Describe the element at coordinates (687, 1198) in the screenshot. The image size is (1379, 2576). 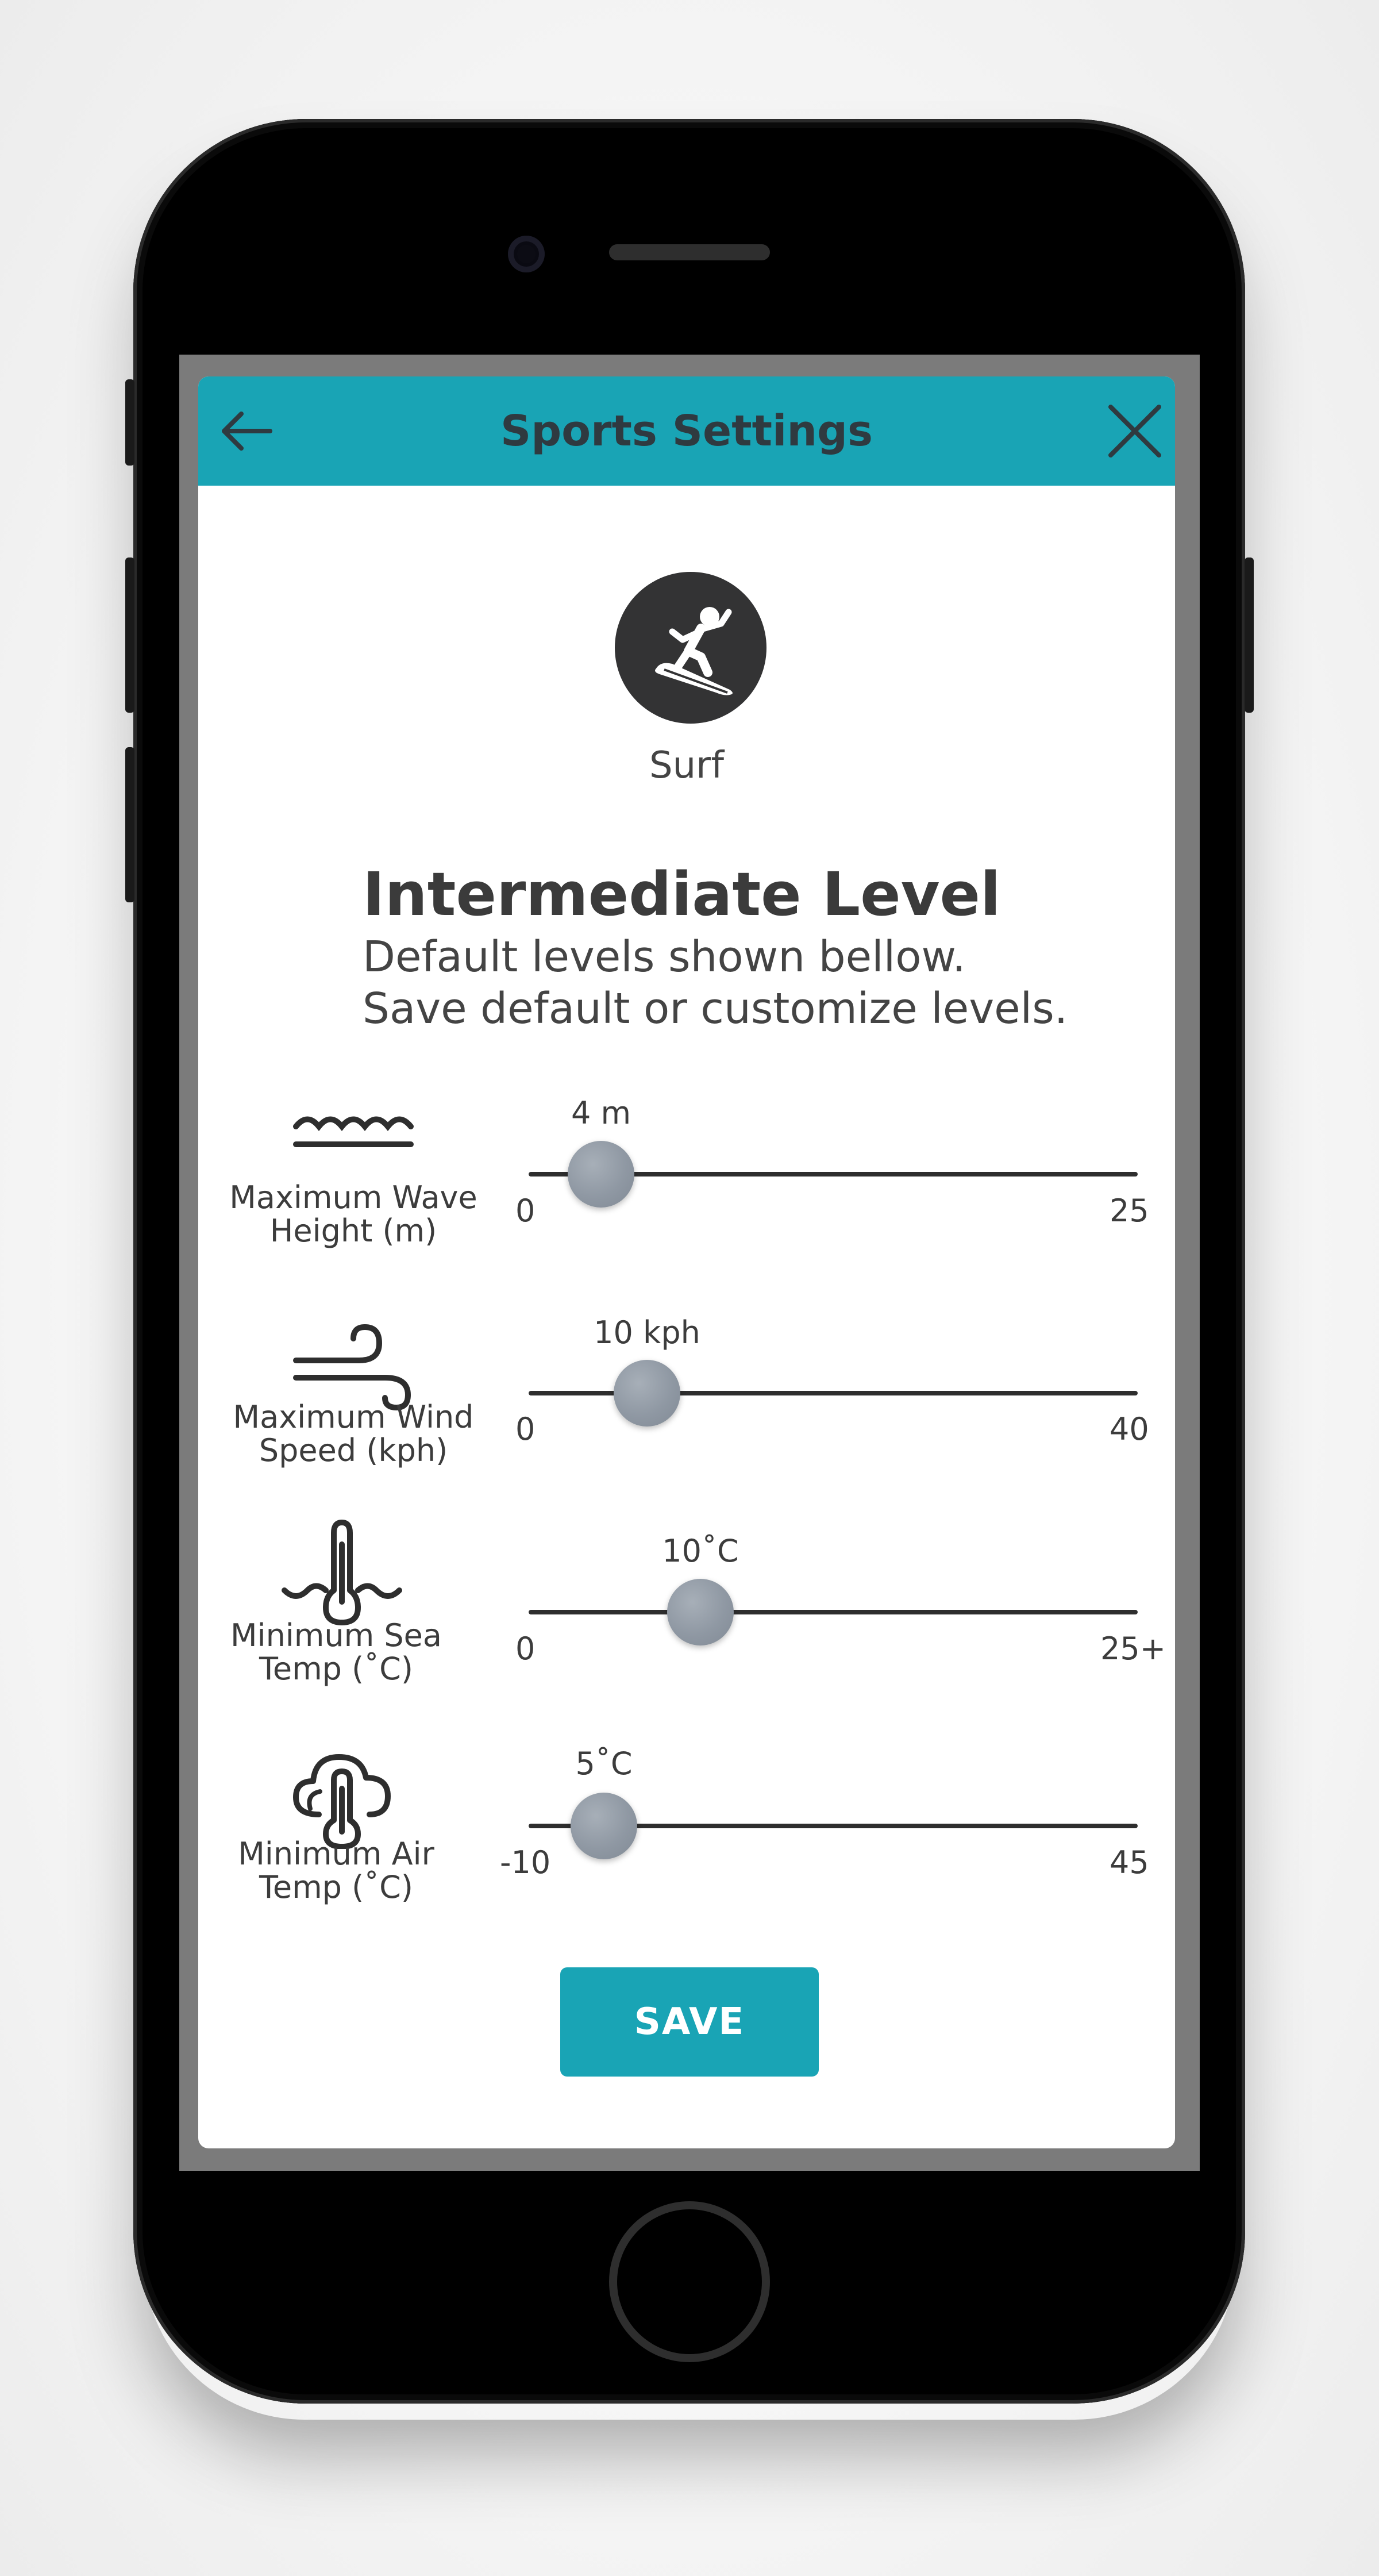
I see `slider-row-wave-height: Maximum Wave Height (m) 4 m 0 25` at that location.